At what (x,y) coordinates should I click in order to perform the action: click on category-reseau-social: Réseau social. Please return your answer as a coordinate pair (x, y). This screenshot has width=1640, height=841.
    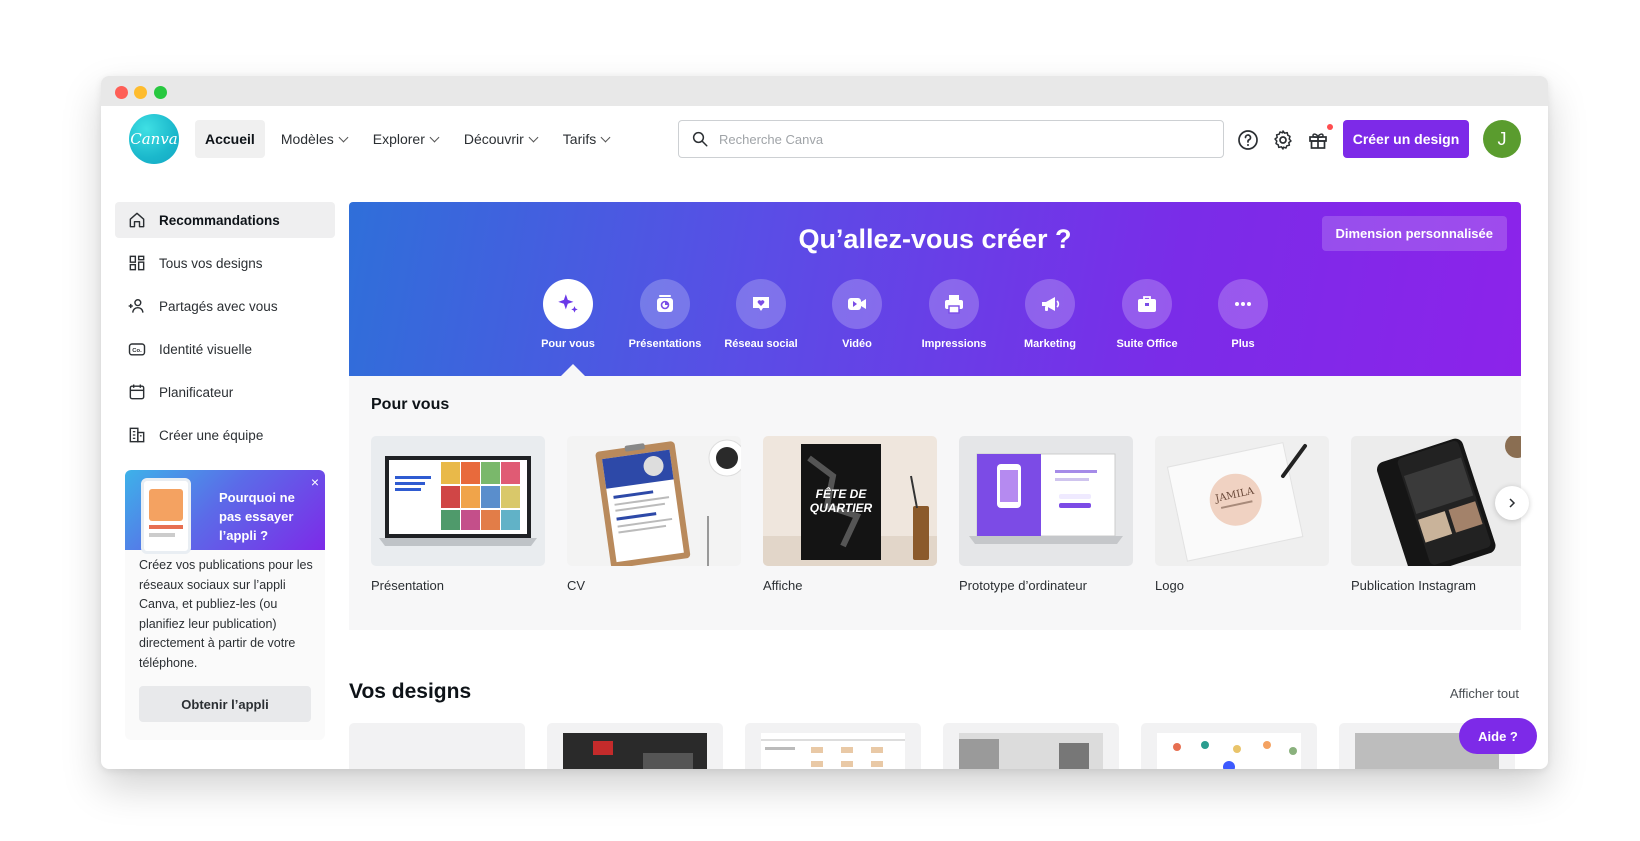
    Looking at the image, I should click on (761, 314).